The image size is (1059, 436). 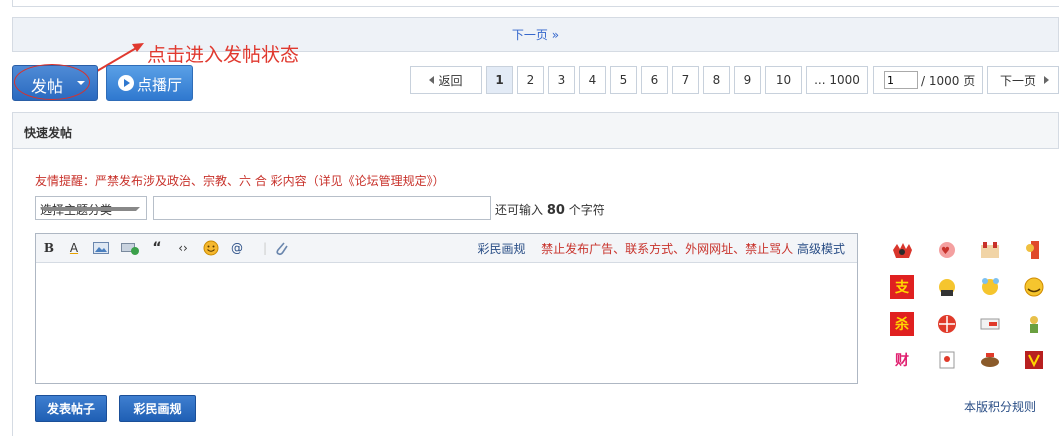 What do you see at coordinates (71, 408) in the screenshot?
I see `submit-post-button: 发表帖子` at bounding box center [71, 408].